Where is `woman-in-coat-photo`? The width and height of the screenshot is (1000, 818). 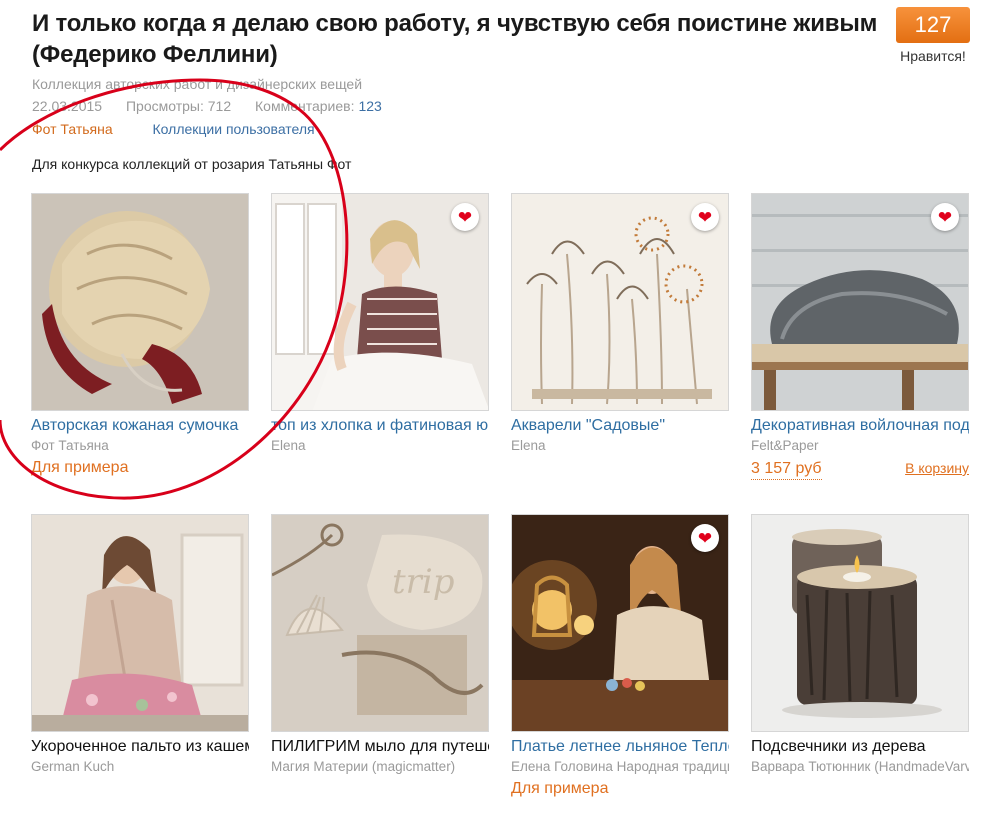
woman-in-coat-photo is located at coordinates (140, 623).